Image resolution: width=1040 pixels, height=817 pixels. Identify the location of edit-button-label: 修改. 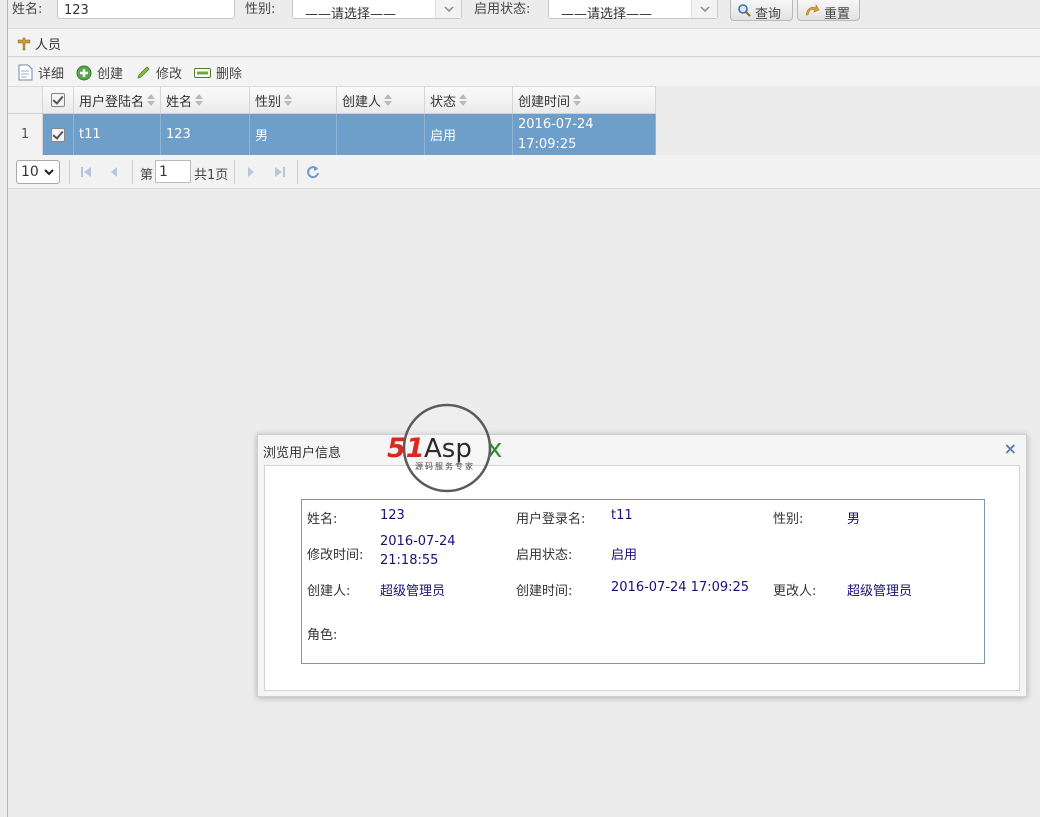
(169, 74).